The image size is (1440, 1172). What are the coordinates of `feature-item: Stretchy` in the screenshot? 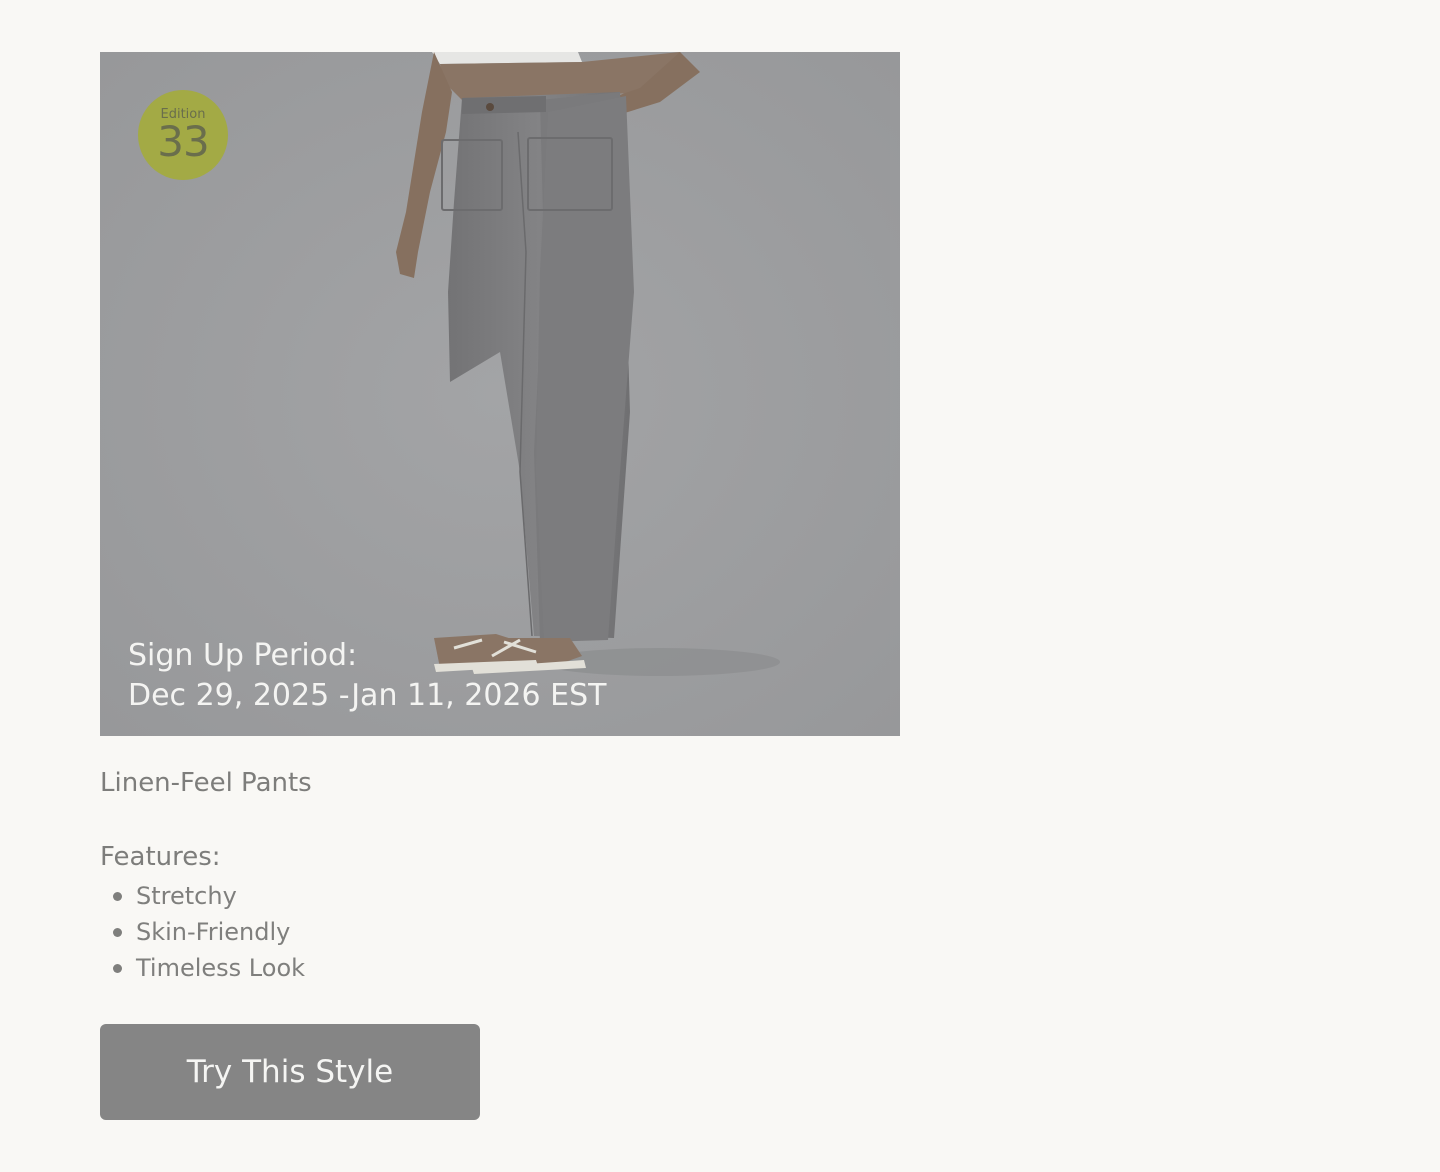 It's located at (500, 896).